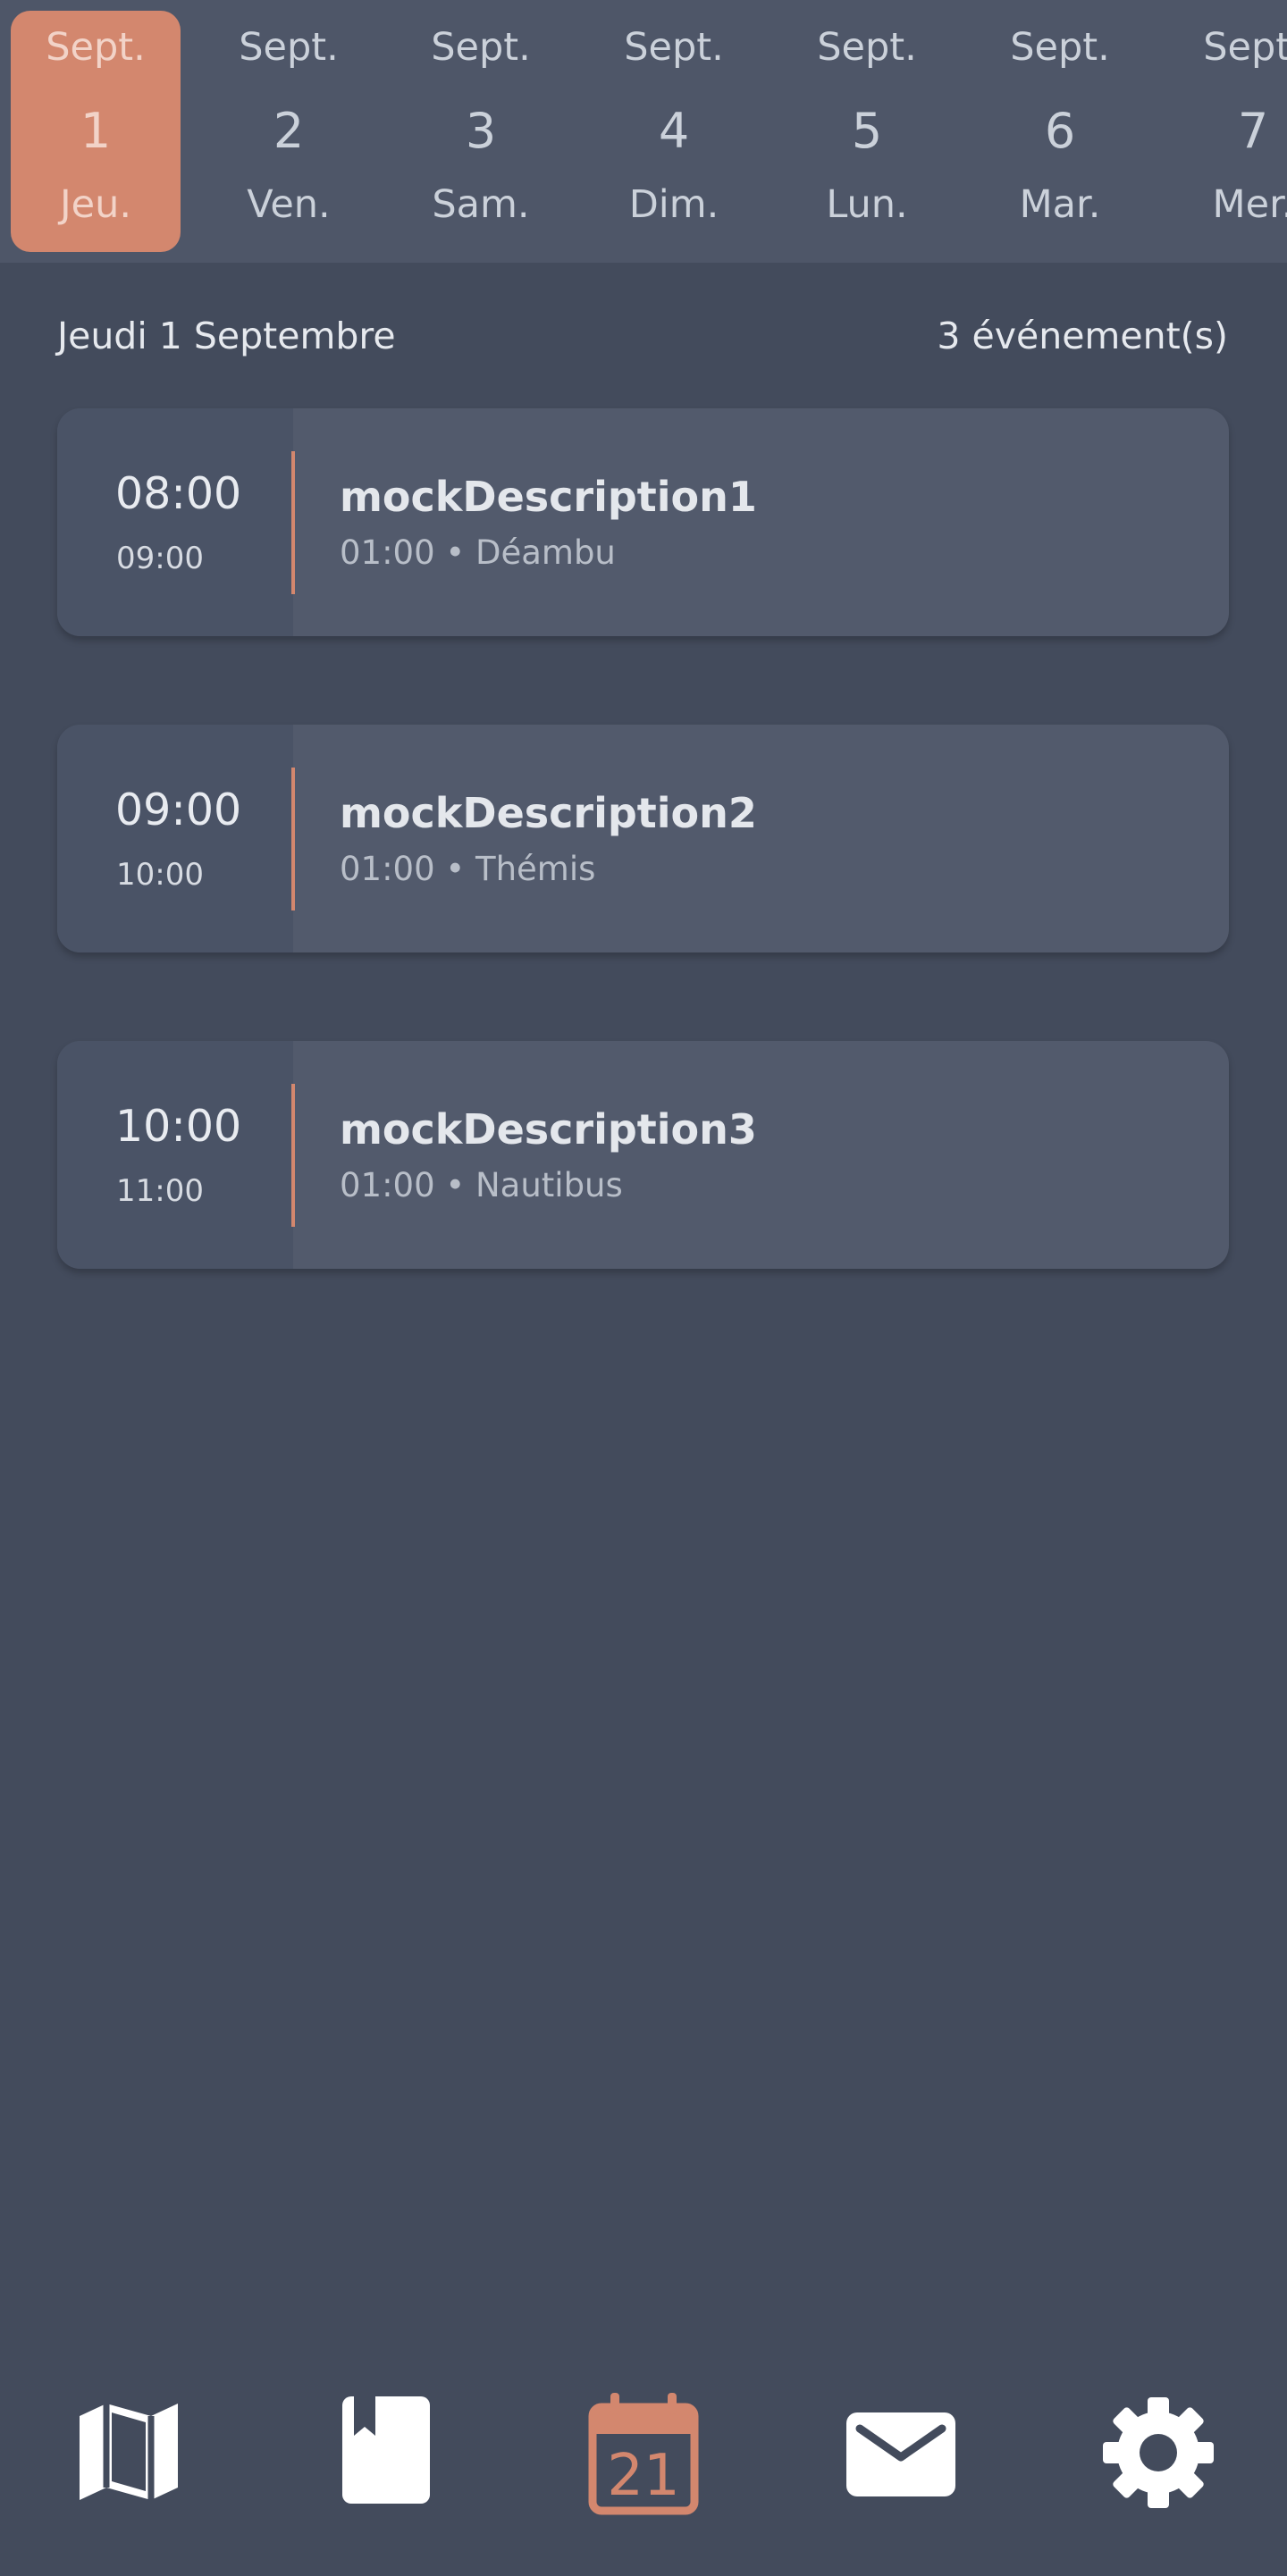 The image size is (1287, 2576). Describe the element at coordinates (1060, 204) in the screenshot. I see `date-weekday: Mar.` at that location.